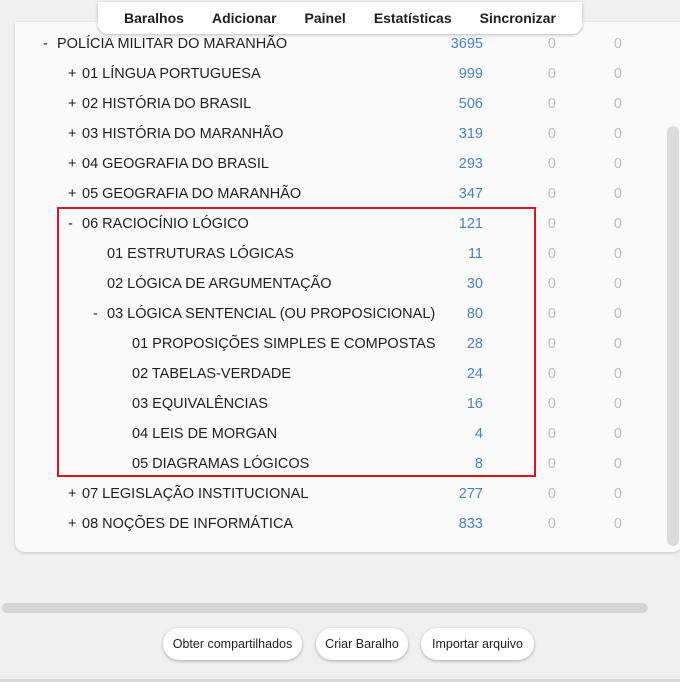 This screenshot has height=682, width=680. I want to click on new-count: 8, so click(478, 464).